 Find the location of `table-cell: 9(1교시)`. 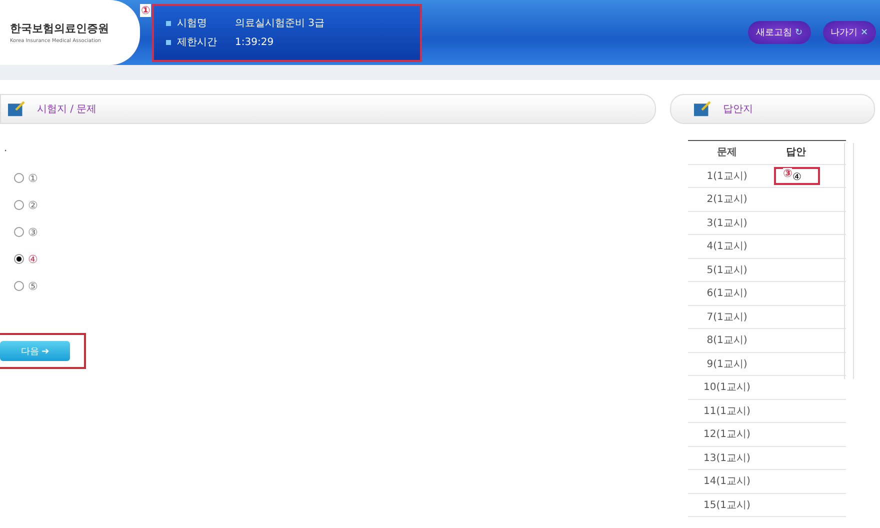

table-cell: 9(1교시) is located at coordinates (727, 363).